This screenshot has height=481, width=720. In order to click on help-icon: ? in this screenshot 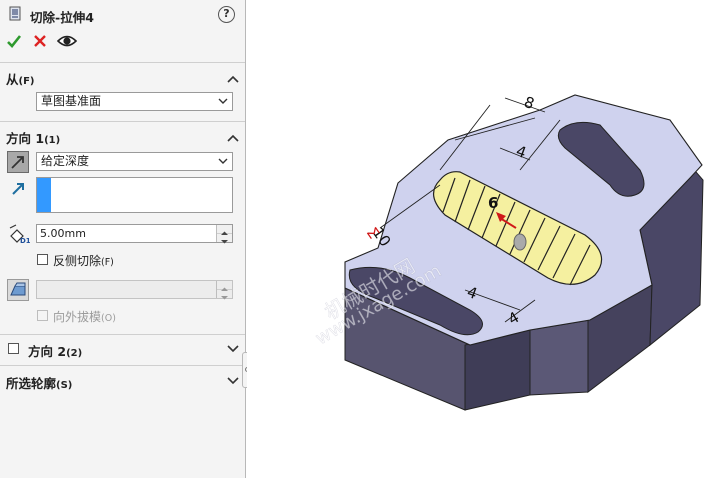, I will do `click(226, 14)`.